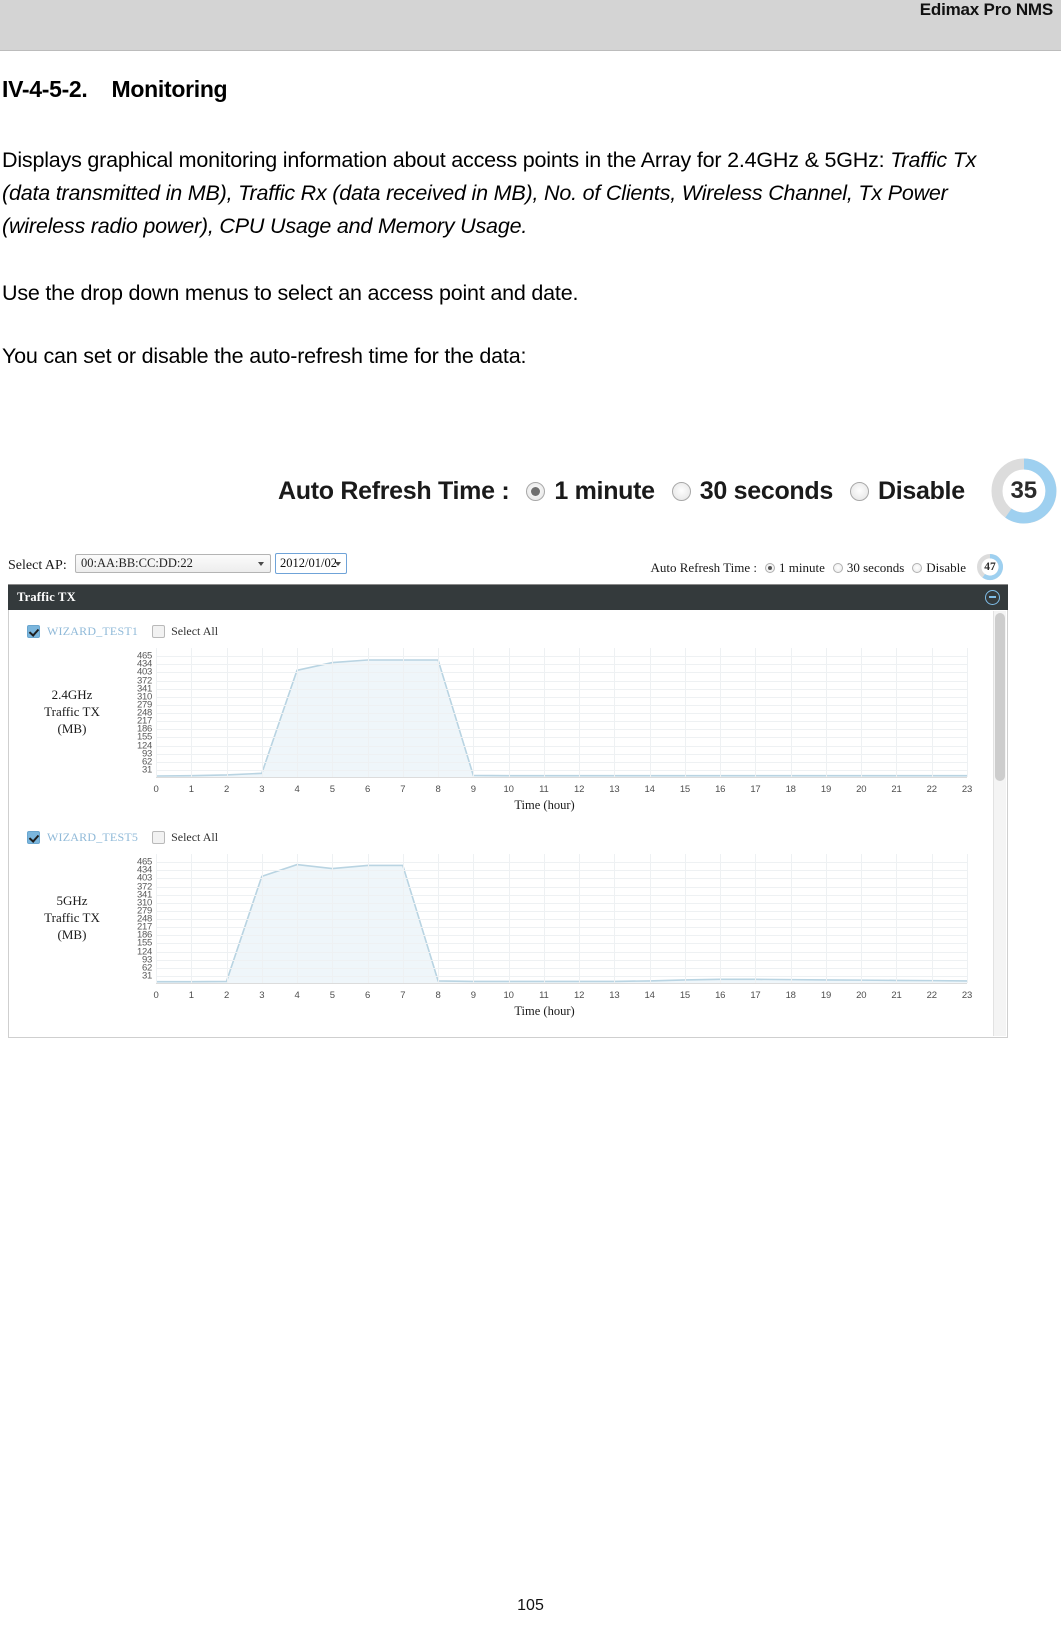 The image size is (1061, 1629). What do you see at coordinates (169, 89) in the screenshot?
I see `section-heading: Monitoring` at bounding box center [169, 89].